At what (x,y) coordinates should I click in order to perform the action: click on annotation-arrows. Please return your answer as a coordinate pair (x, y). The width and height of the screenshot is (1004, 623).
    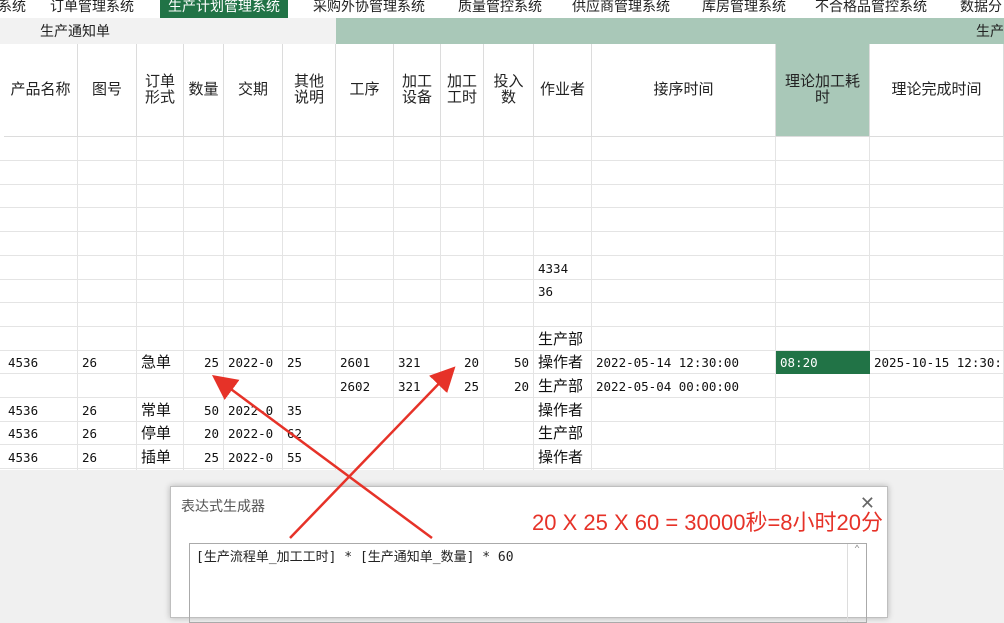
    Looking at the image, I should click on (333, 453).